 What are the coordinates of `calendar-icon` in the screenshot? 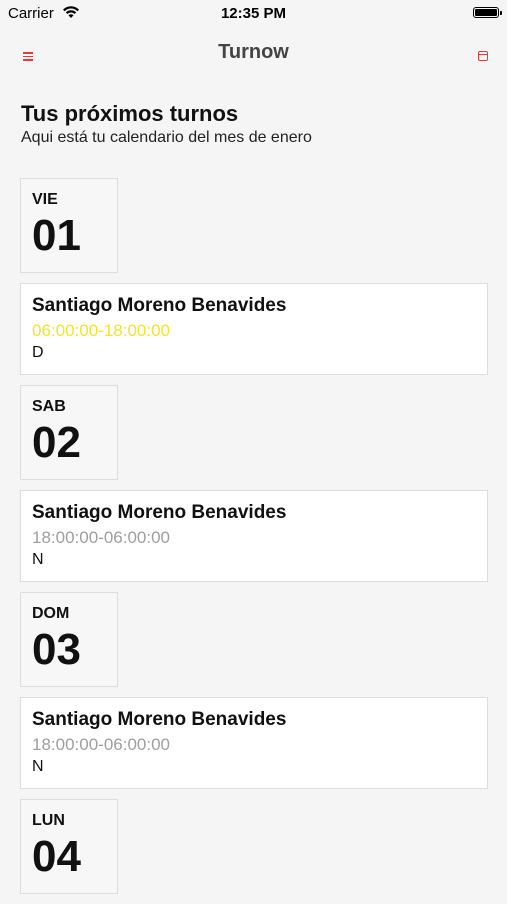 It's located at (483, 56).